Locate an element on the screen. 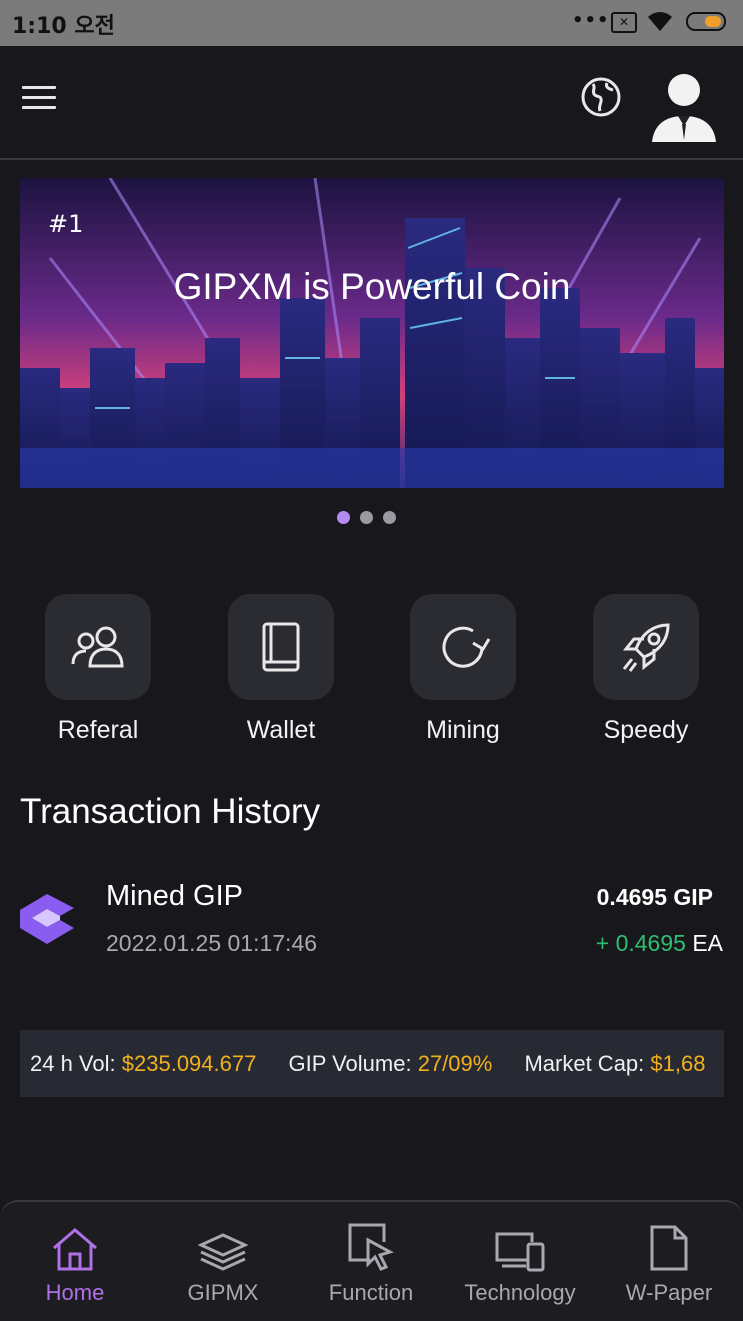 This screenshot has height=1321, width=743. ticker-key: Market Cap: is located at coordinates (584, 1063).